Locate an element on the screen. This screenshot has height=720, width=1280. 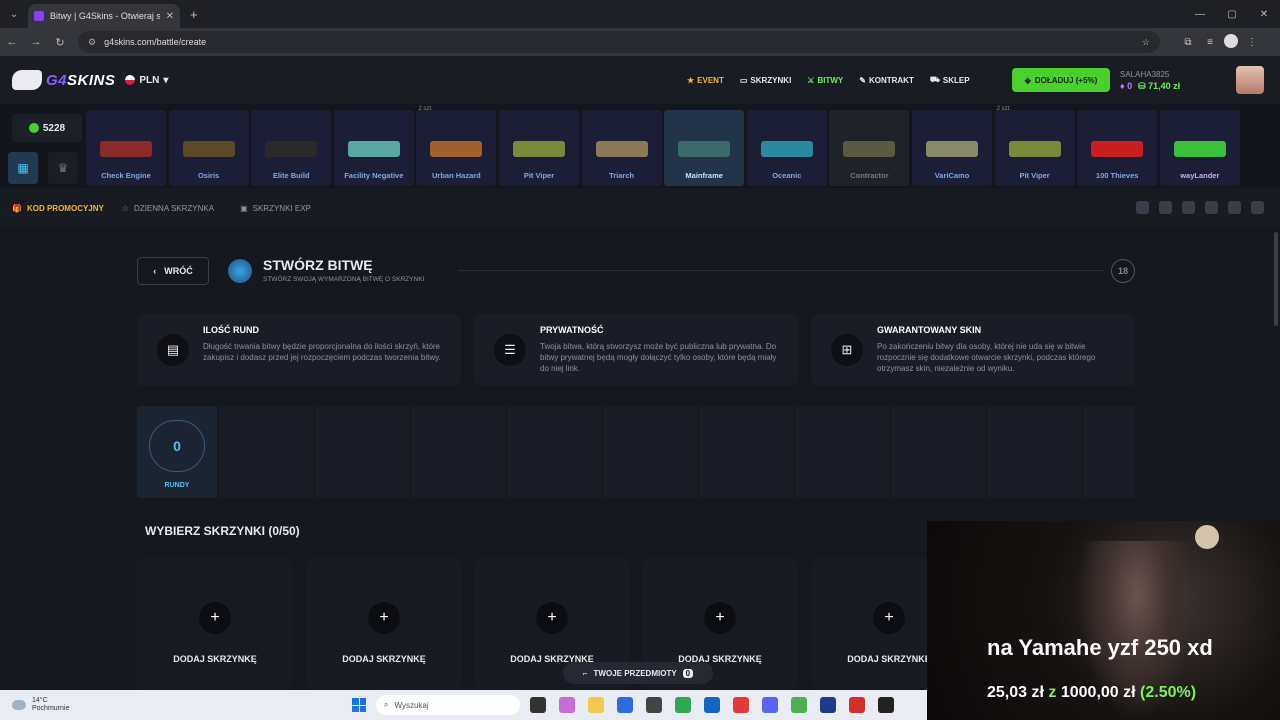
crown-icon: ♛ is located at coordinates (63, 168).